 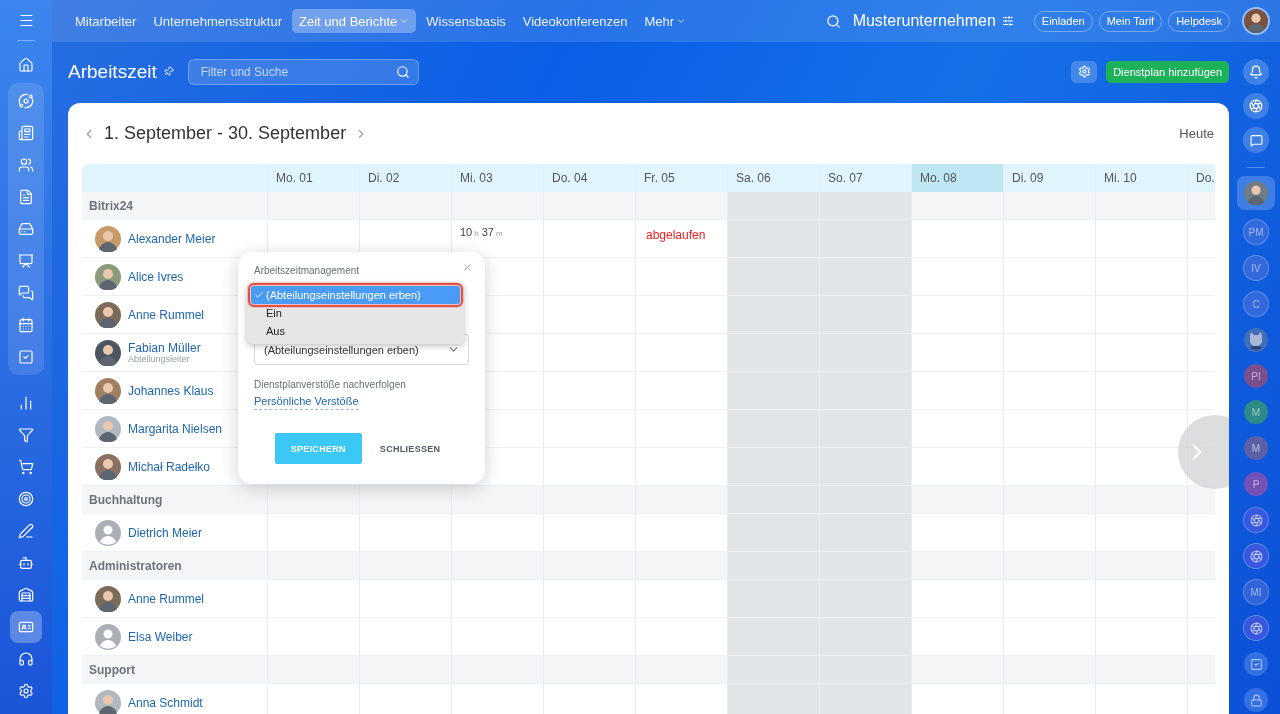 I want to click on initials-avatar: MI, so click(x=1256, y=592).